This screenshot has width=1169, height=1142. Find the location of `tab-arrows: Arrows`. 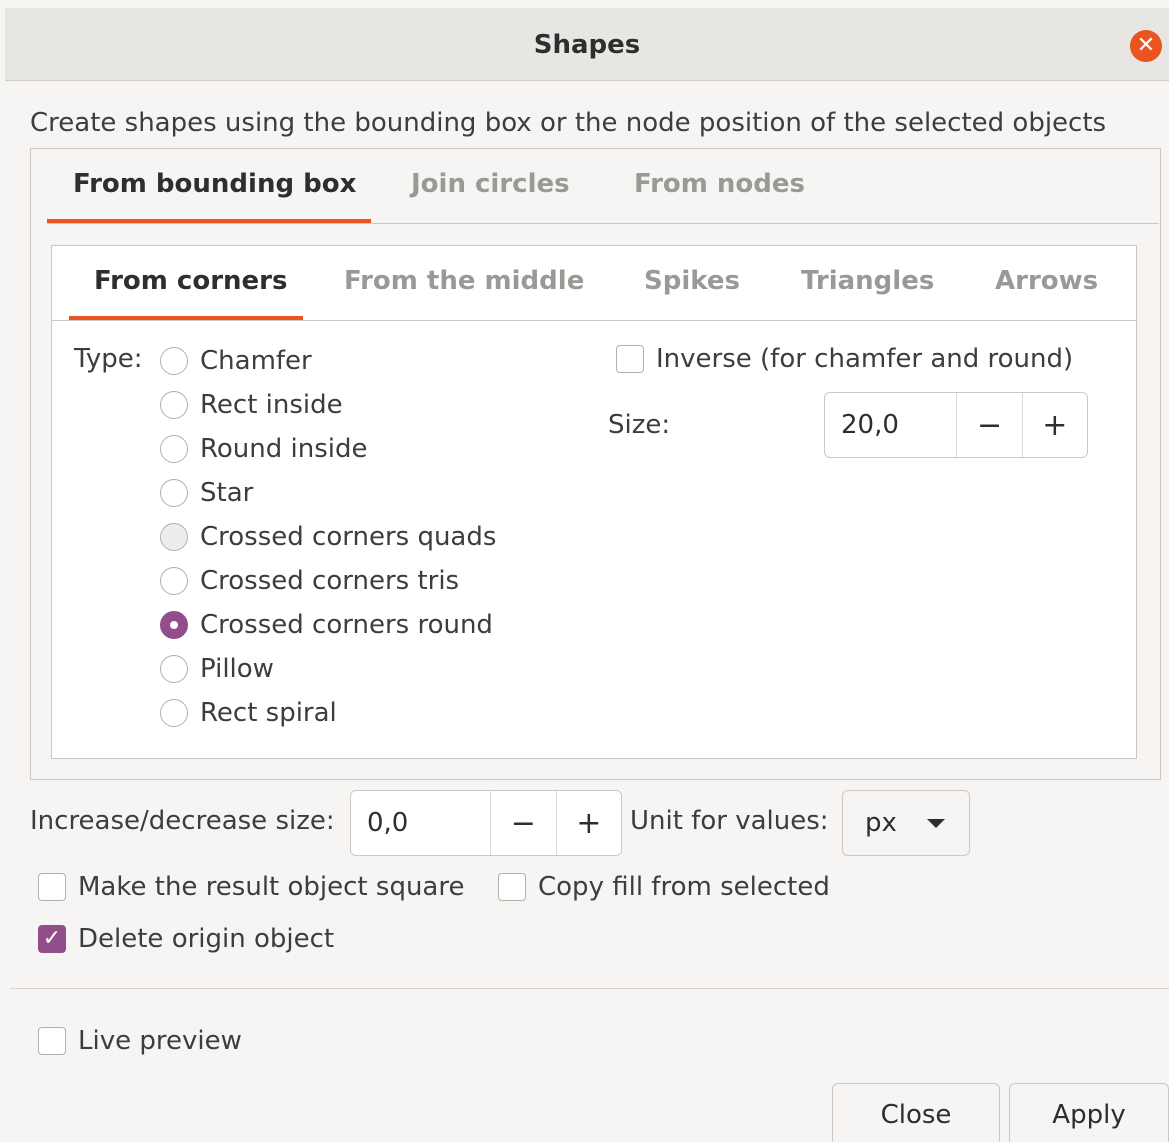

tab-arrows: Arrows is located at coordinates (1046, 281).